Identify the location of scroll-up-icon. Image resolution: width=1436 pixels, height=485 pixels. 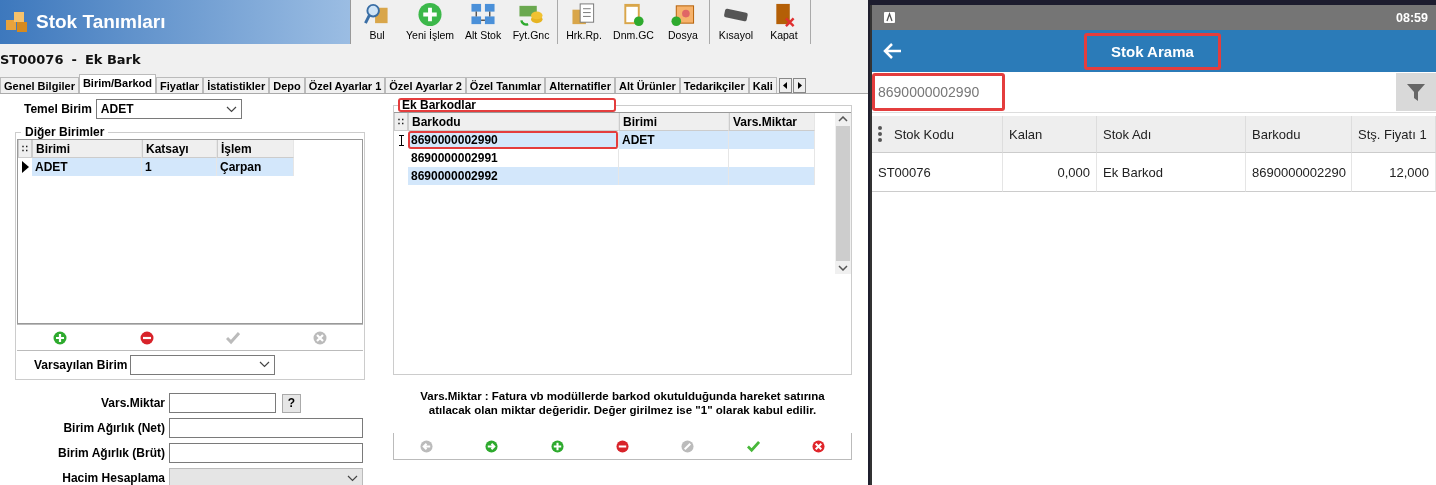
(843, 119).